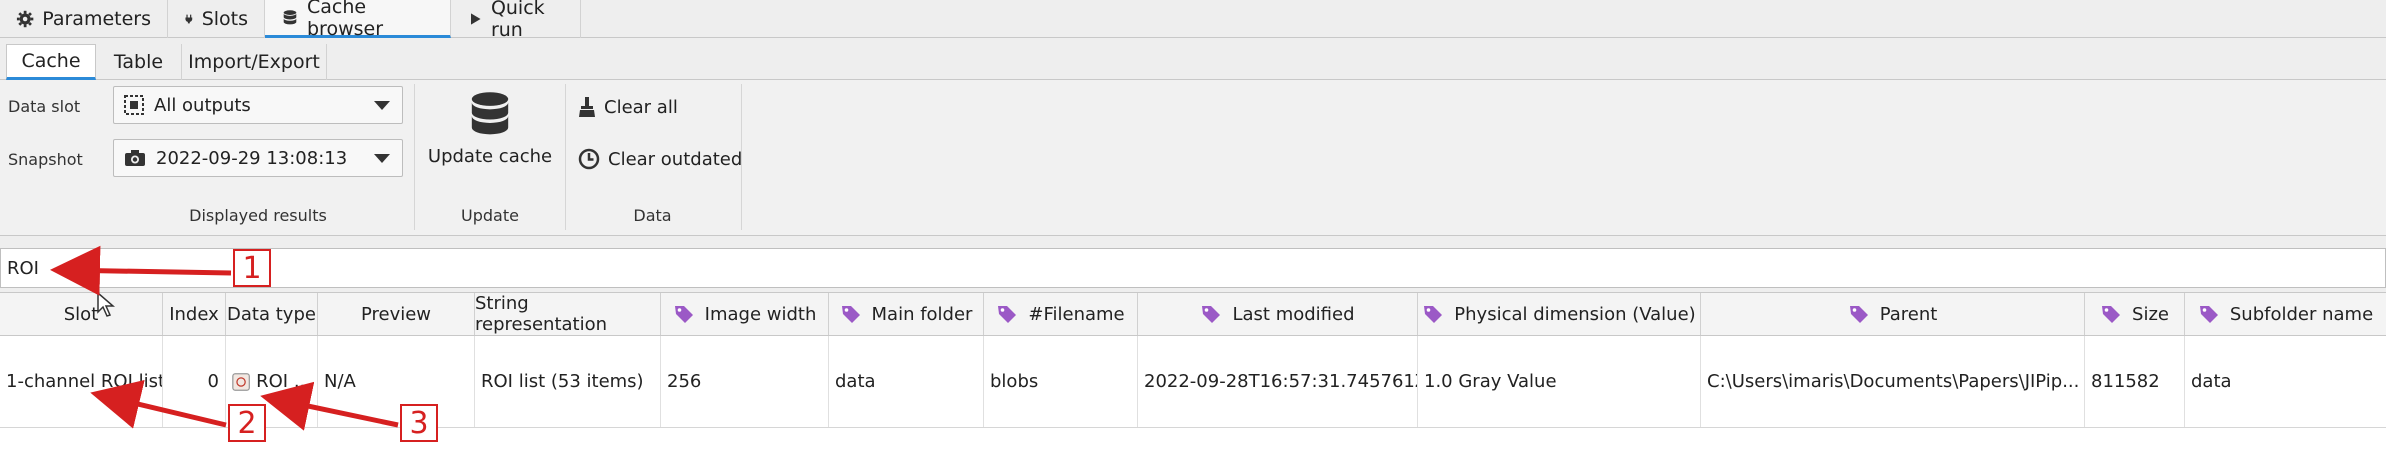  What do you see at coordinates (396, 381) in the screenshot?
I see `cell-preview: N/A` at bounding box center [396, 381].